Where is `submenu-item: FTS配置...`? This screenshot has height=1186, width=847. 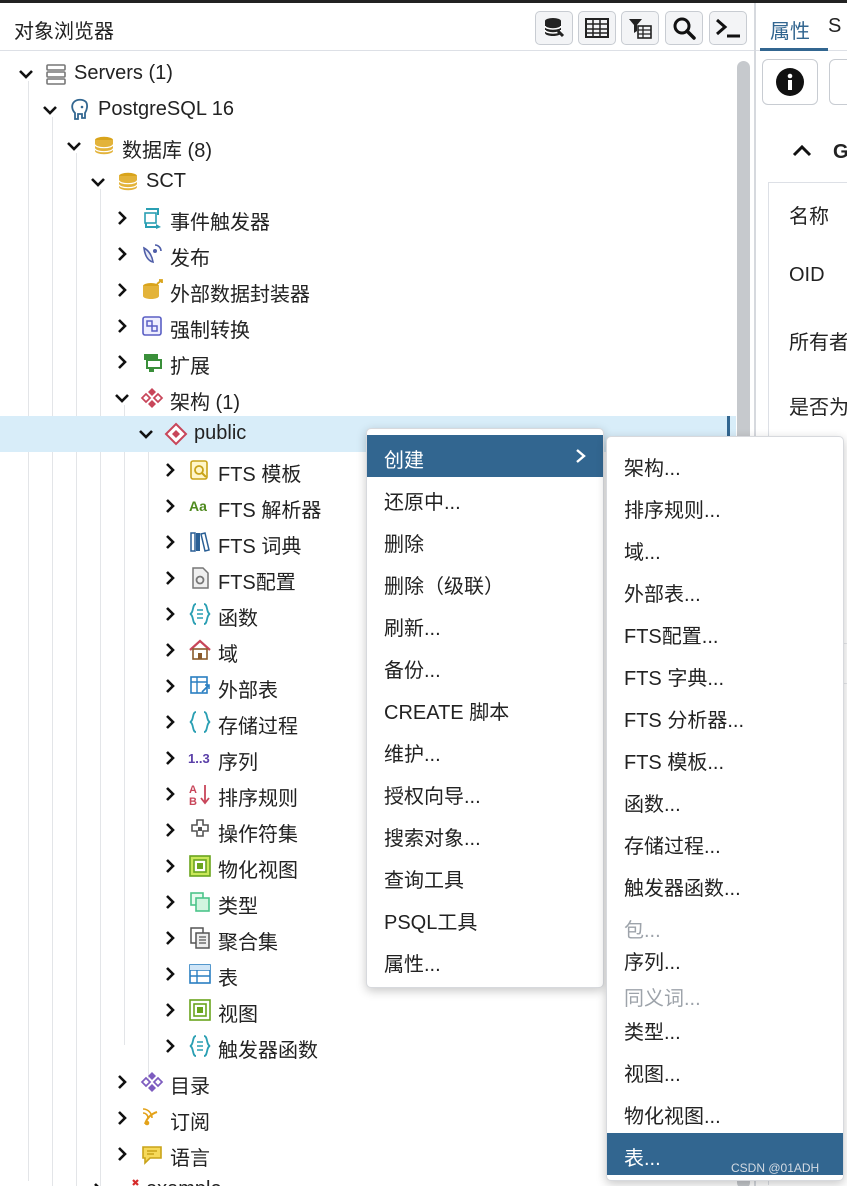 submenu-item: FTS配置... is located at coordinates (725, 632).